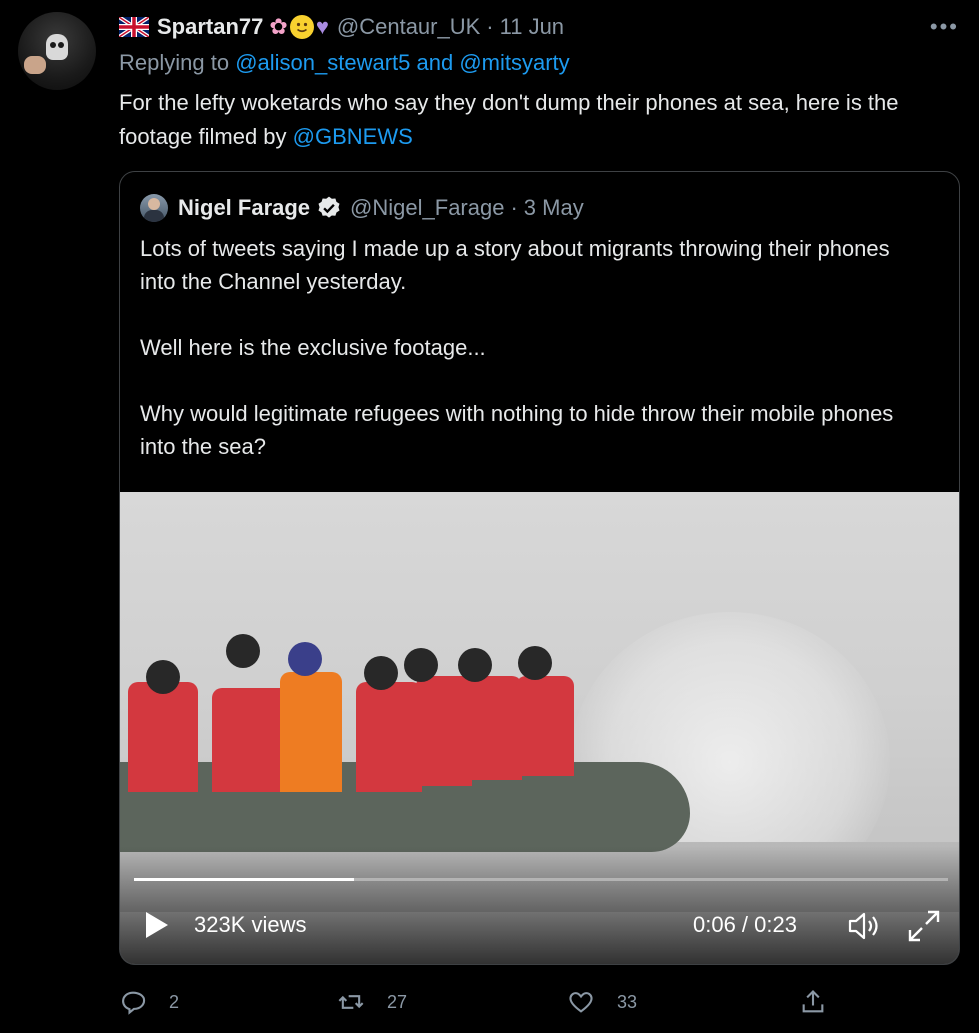  I want to click on avatar-skull-graphic, so click(57, 47).